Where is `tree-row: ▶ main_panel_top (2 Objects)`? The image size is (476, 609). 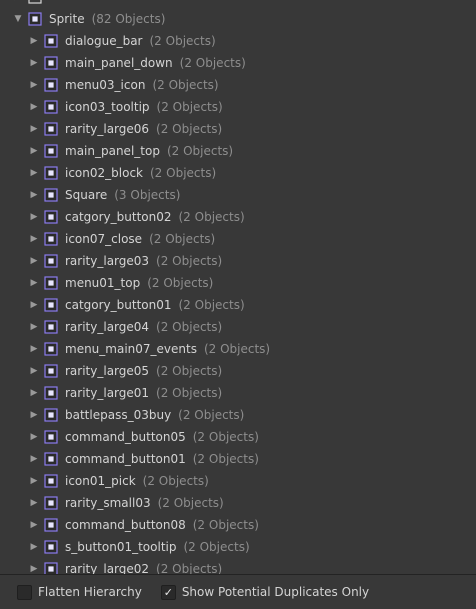 tree-row: ▶ main_panel_top (2 Objects) is located at coordinates (238, 151).